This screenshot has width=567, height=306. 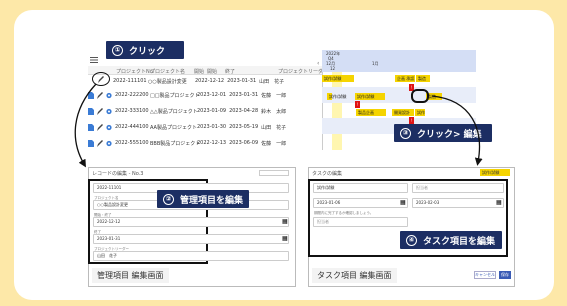 I want to click on callout-edit-manage: ② 管理項目を編集, so click(x=203, y=199).